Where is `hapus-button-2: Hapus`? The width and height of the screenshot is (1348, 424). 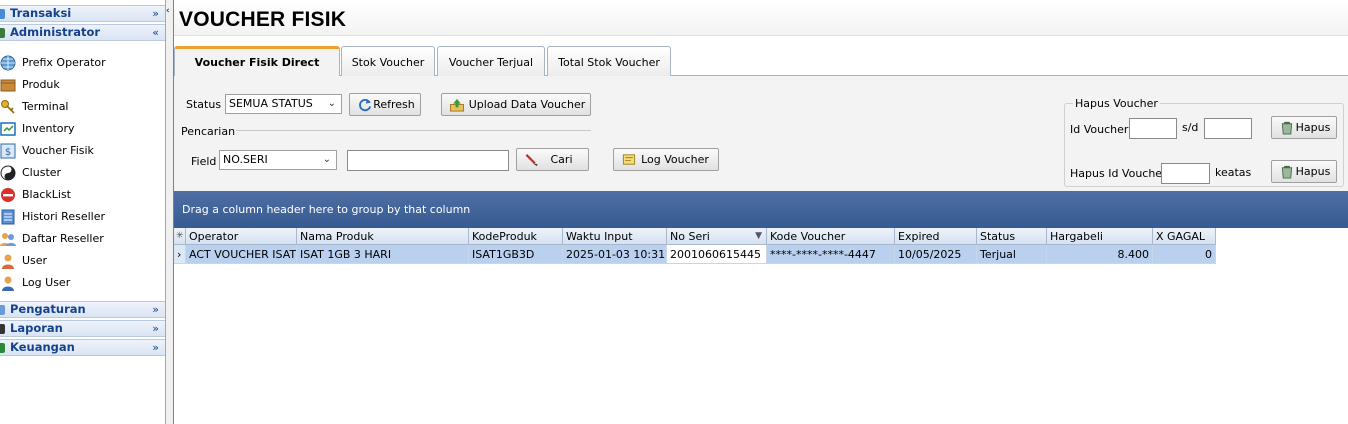 hapus-button-2: Hapus is located at coordinates (1304, 171).